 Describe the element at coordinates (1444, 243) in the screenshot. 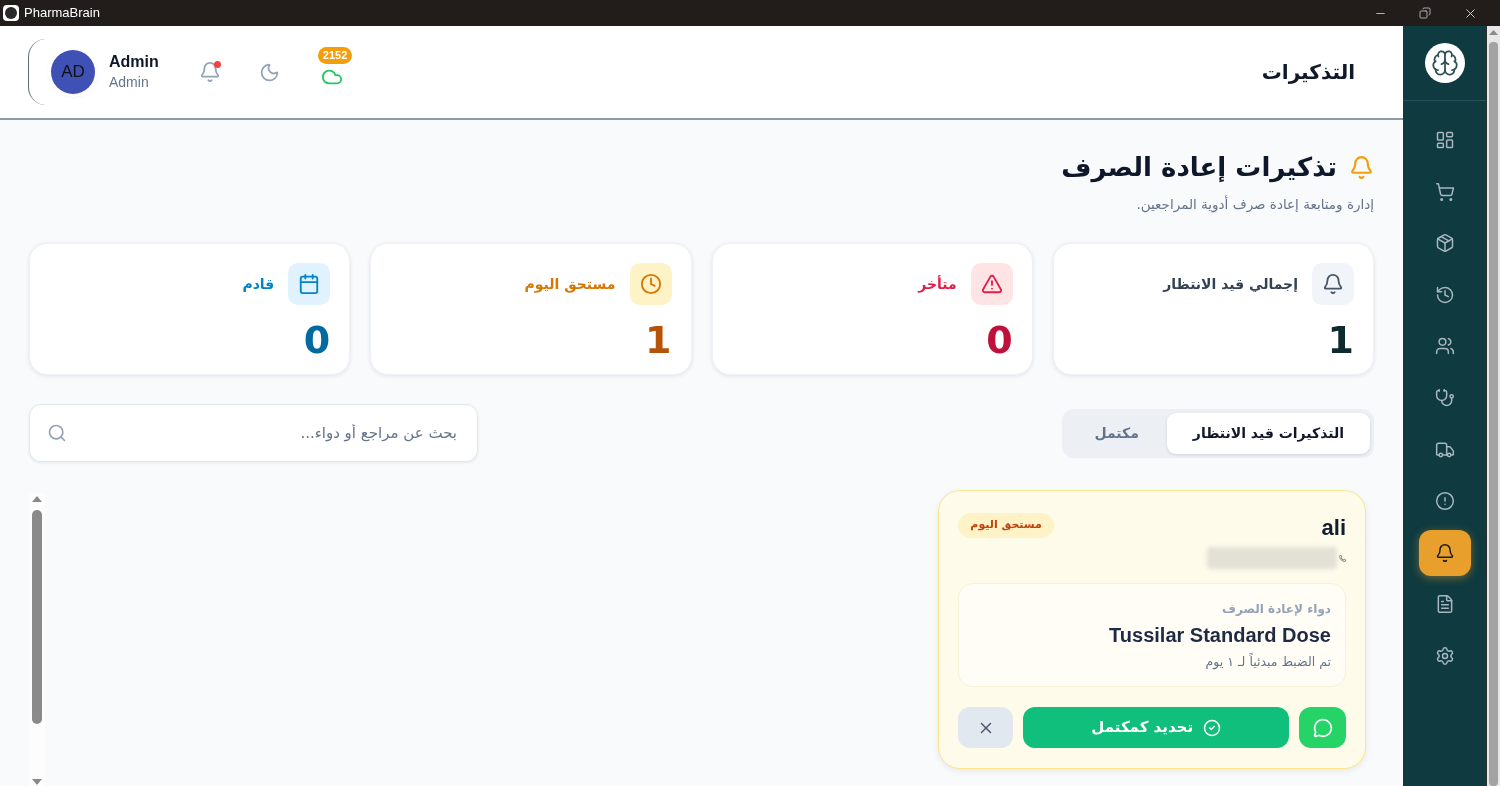

I see `box-icon` at that location.